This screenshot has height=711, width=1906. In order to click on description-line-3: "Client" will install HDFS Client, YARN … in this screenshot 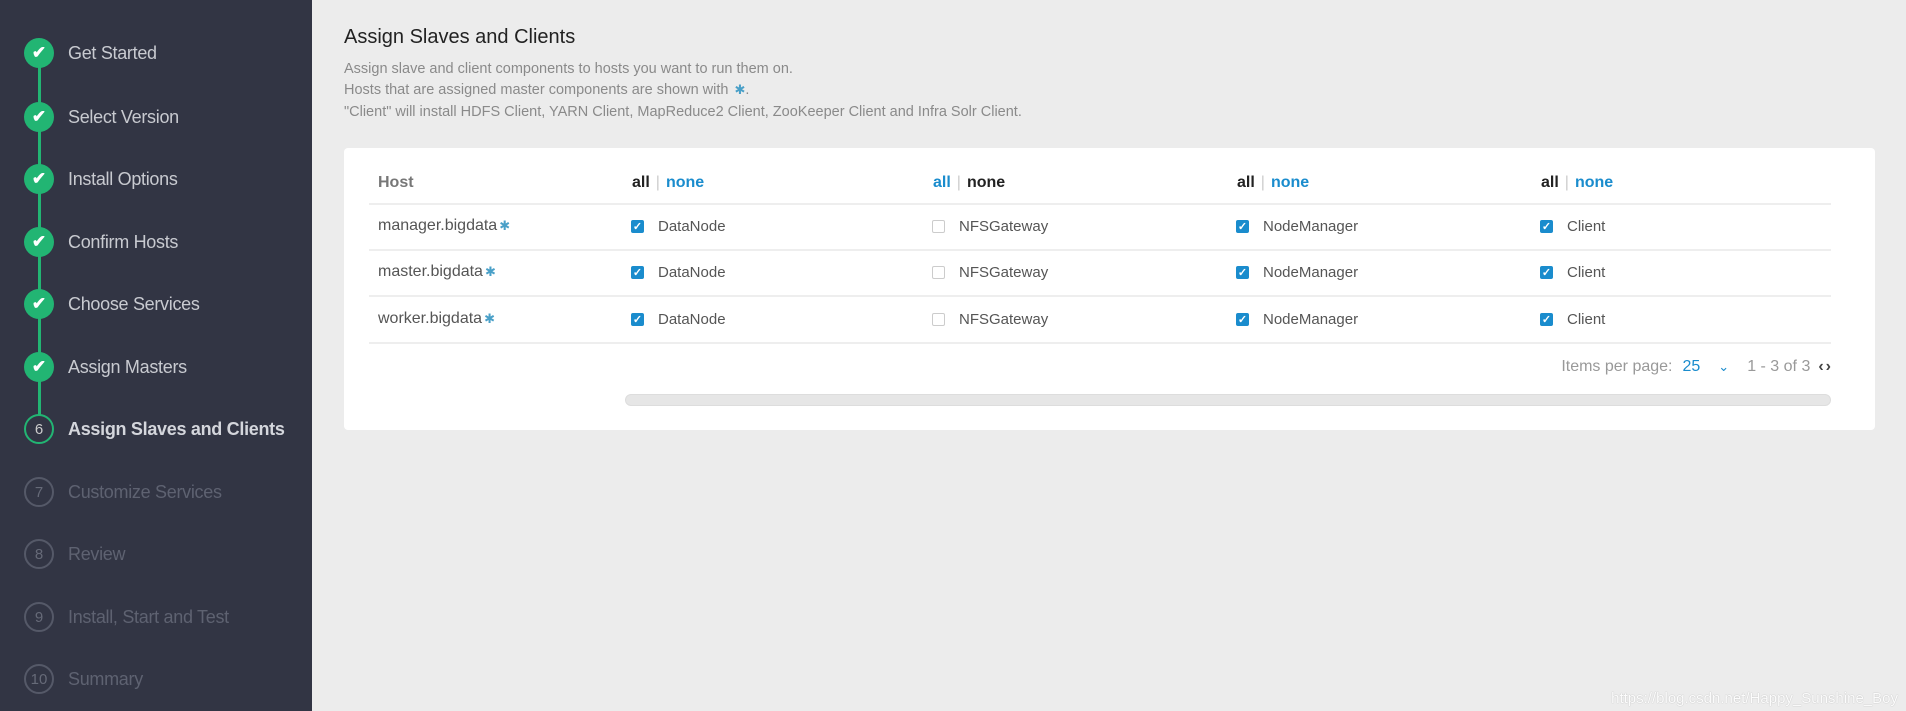, I will do `click(683, 112)`.